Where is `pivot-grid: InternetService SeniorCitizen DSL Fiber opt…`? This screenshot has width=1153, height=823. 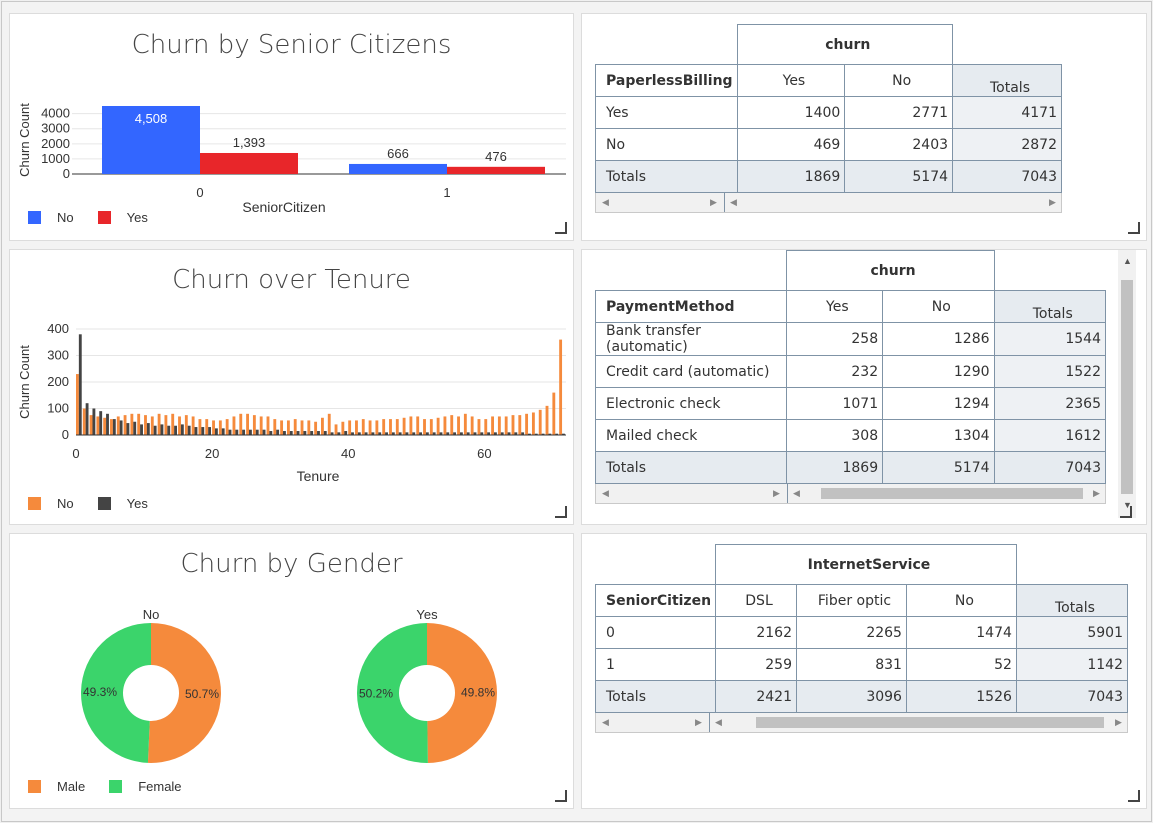 pivot-grid: InternetService SeniorCitizen DSL Fiber opt… is located at coordinates (861, 628).